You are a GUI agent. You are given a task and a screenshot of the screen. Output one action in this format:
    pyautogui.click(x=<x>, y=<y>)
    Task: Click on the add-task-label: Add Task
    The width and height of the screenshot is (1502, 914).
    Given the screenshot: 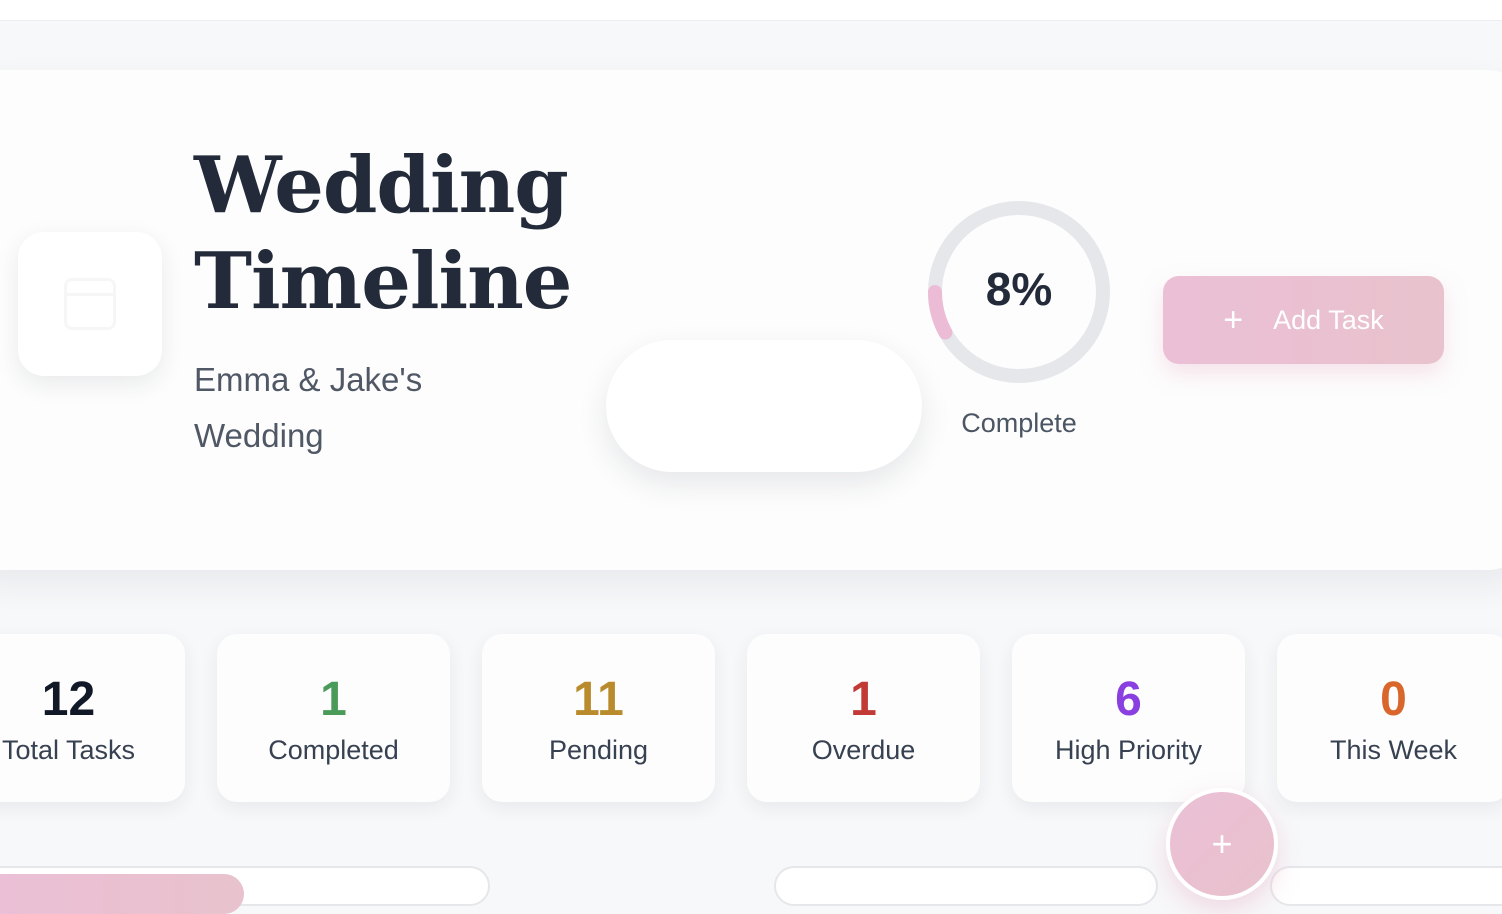 What is the action you would take?
    pyautogui.click(x=1328, y=319)
    